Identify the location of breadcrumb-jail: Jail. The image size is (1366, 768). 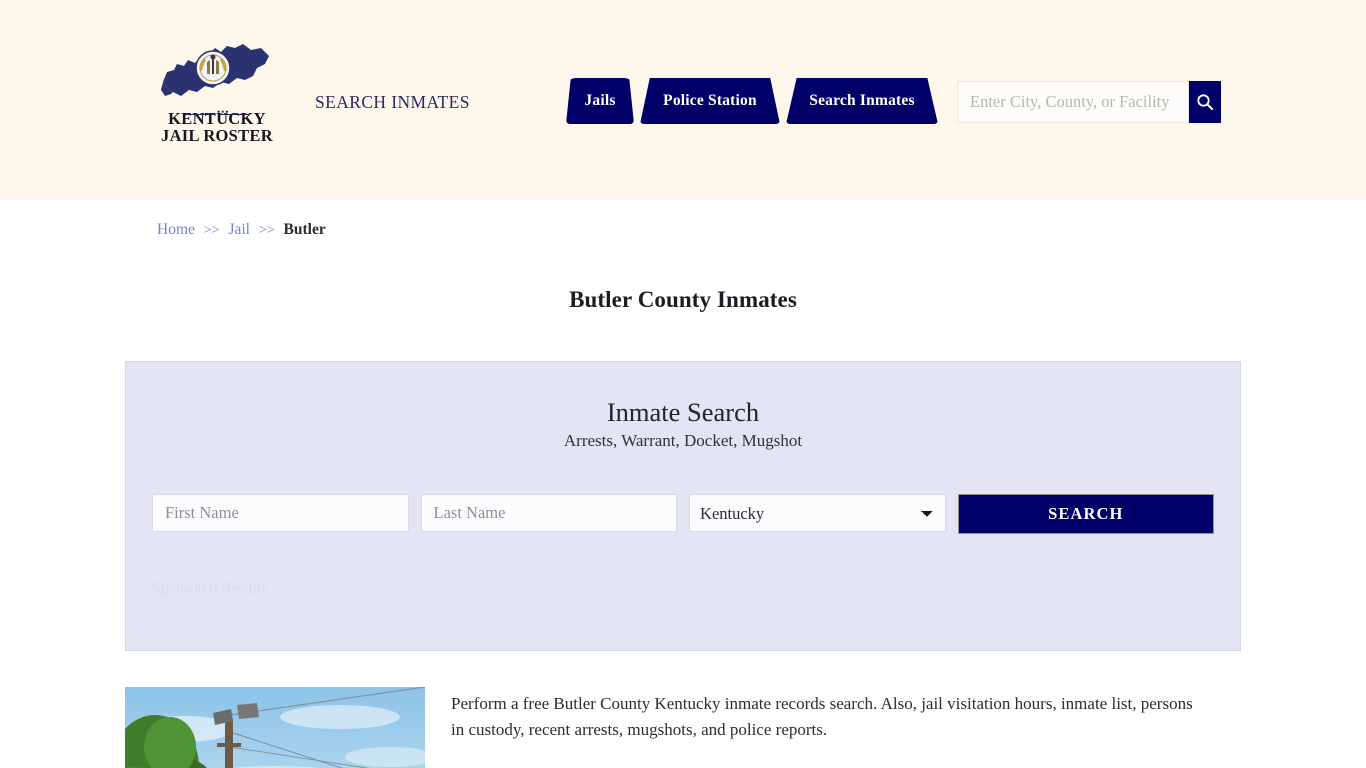
(239, 229).